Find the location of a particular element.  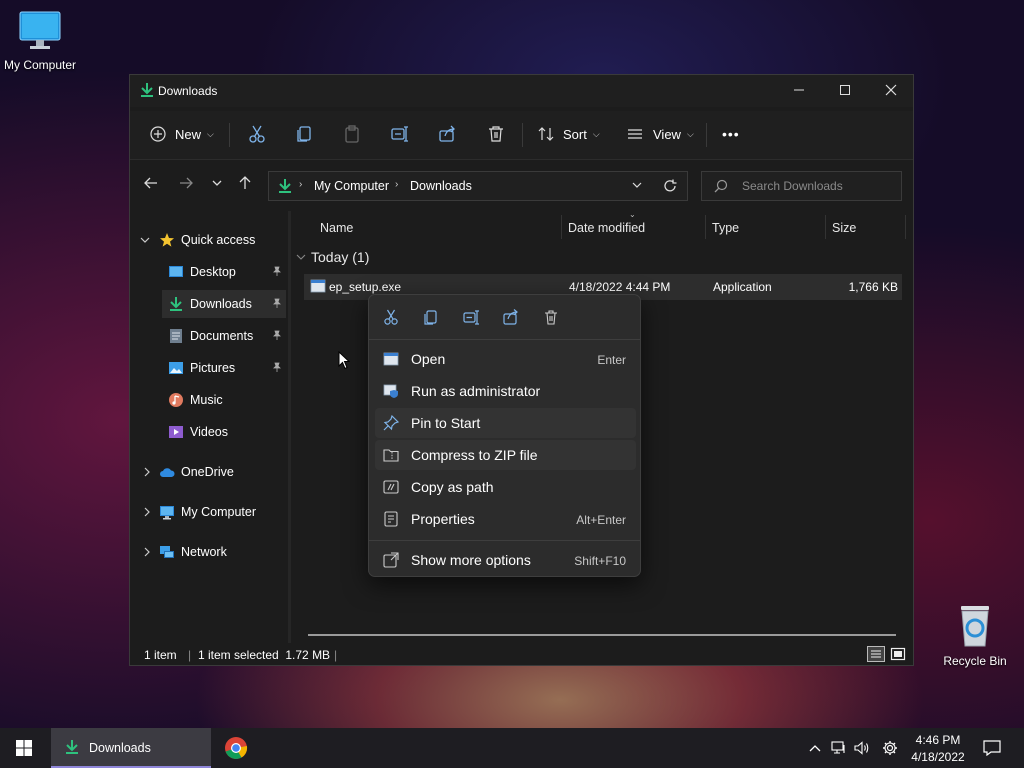

application-icon is located at coordinates (391, 359).